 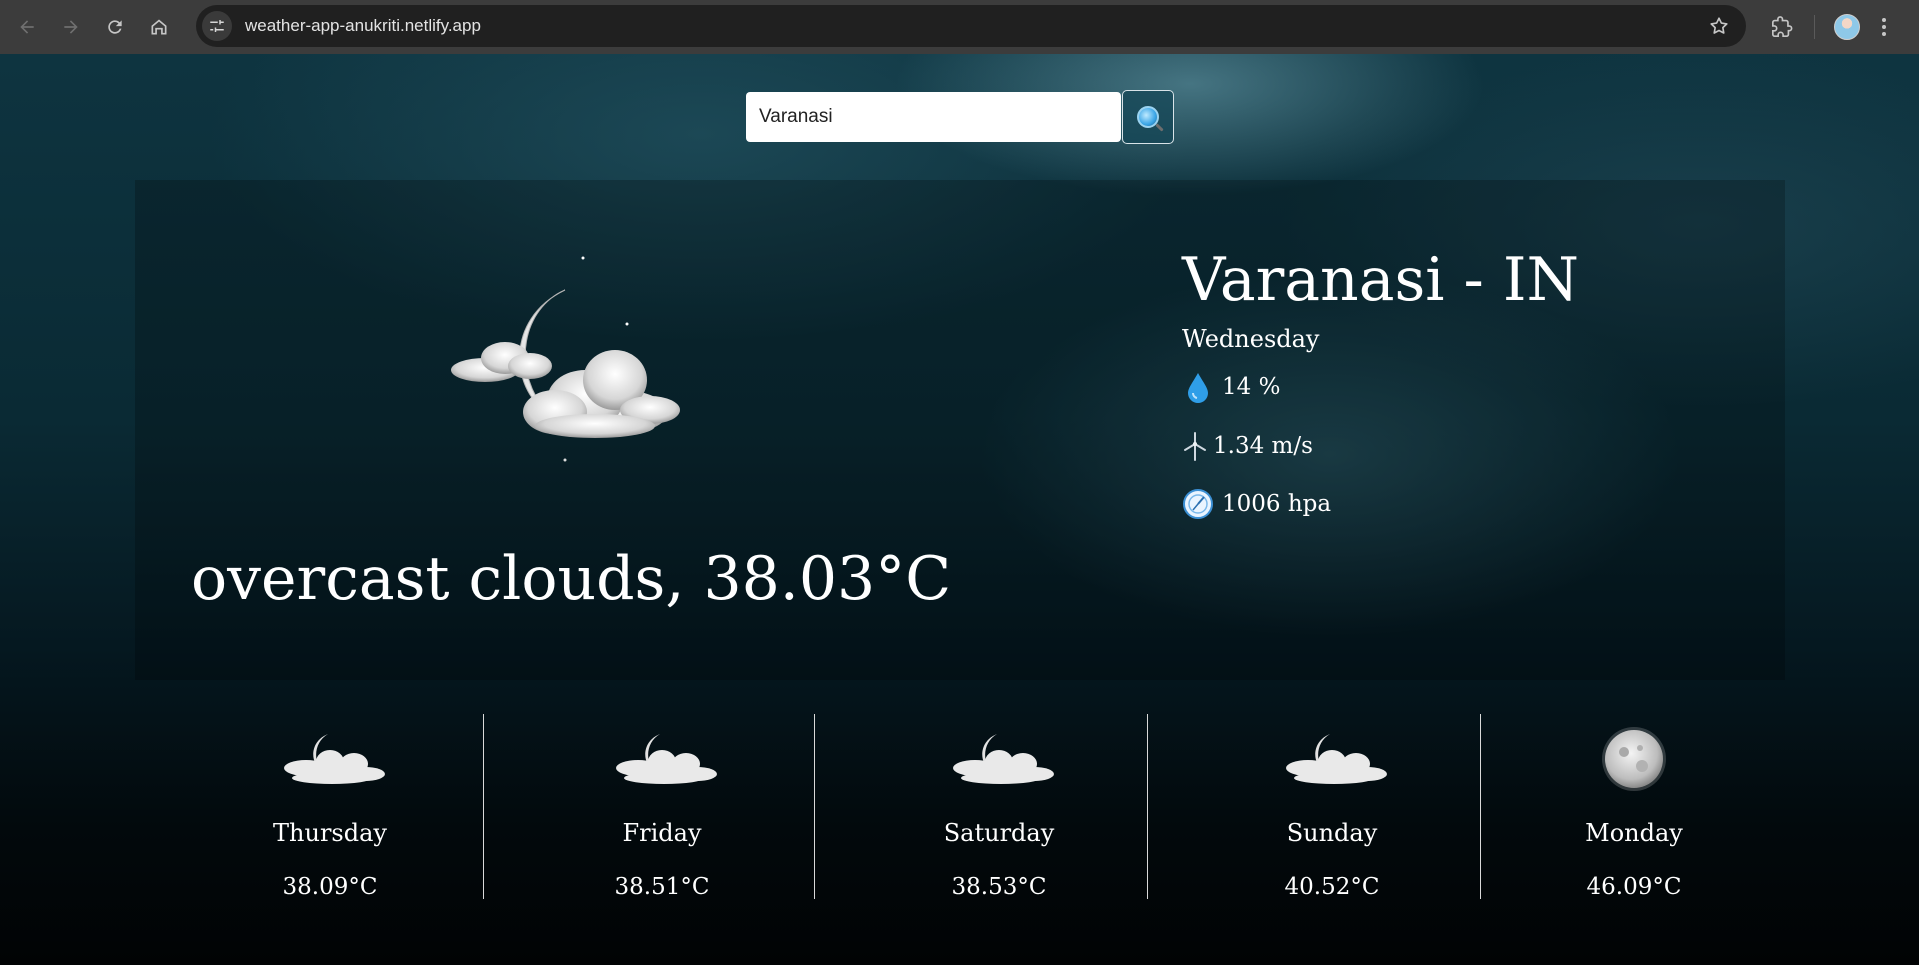 I want to click on browser-menu-button, so click(x=1884, y=27).